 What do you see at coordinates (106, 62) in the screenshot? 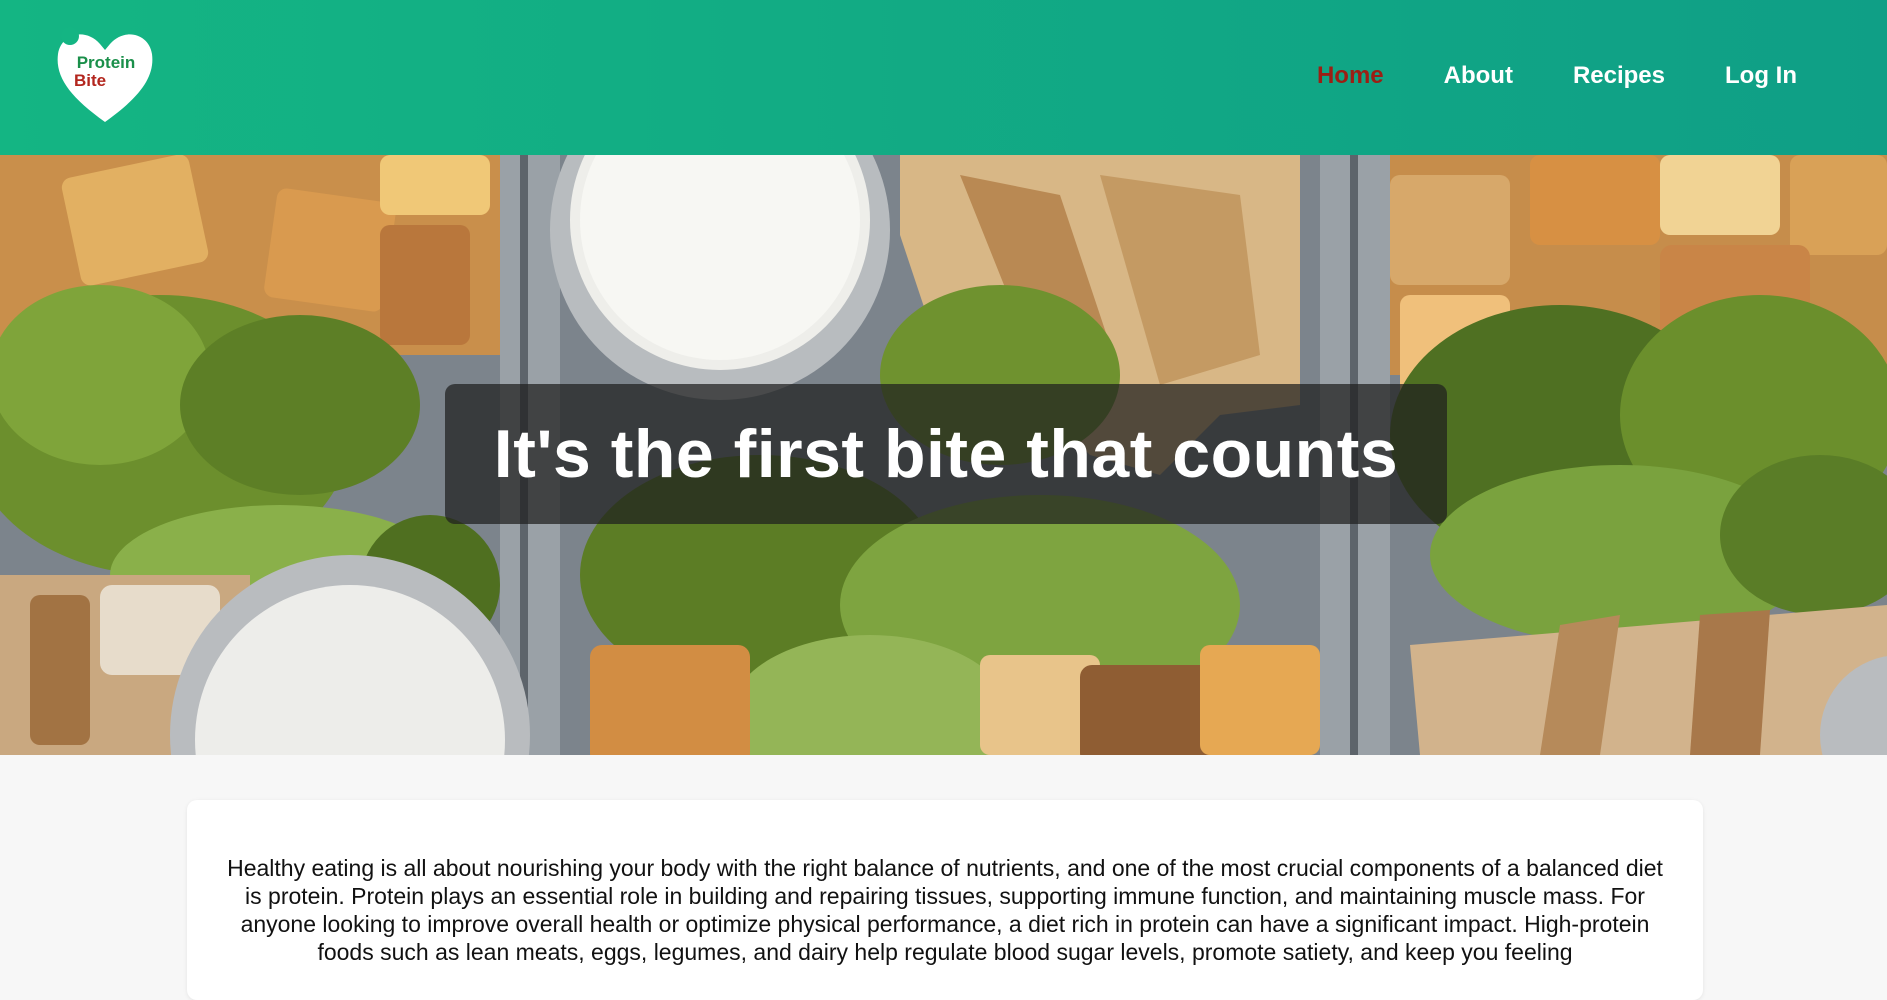
I see `logo-text-protein: Protein` at bounding box center [106, 62].